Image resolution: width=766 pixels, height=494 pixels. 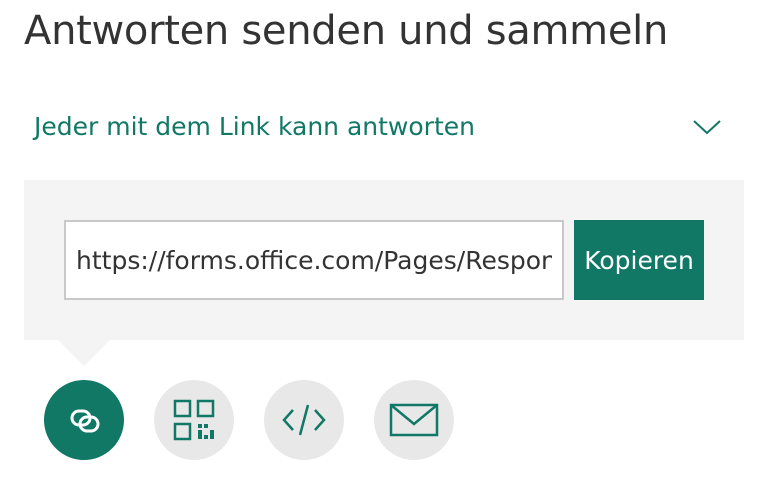 I want to click on share-options, so click(x=254, y=420).